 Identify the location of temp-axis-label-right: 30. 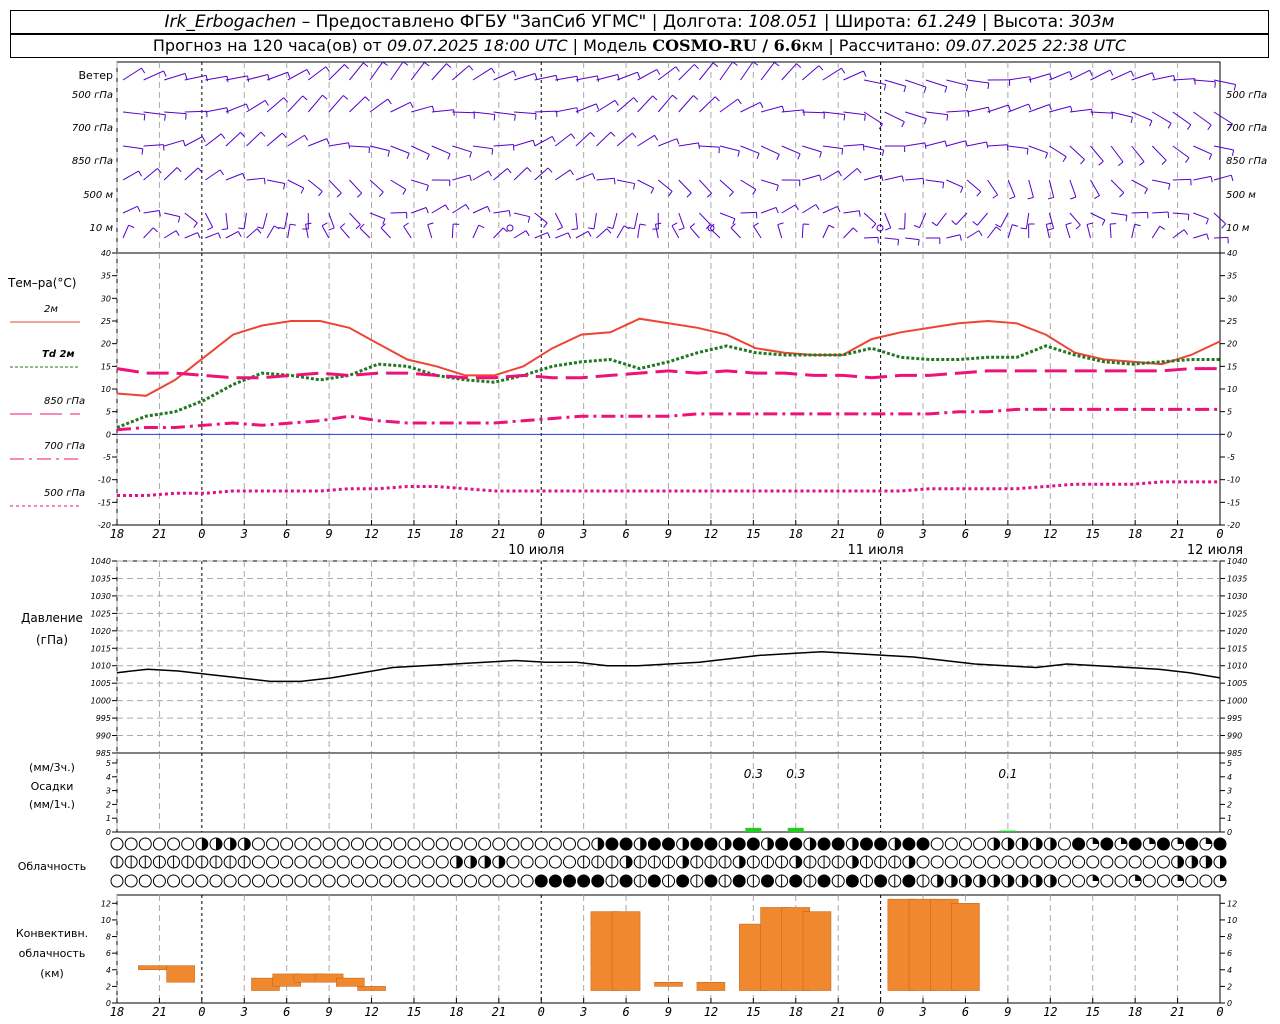
(1232, 298).